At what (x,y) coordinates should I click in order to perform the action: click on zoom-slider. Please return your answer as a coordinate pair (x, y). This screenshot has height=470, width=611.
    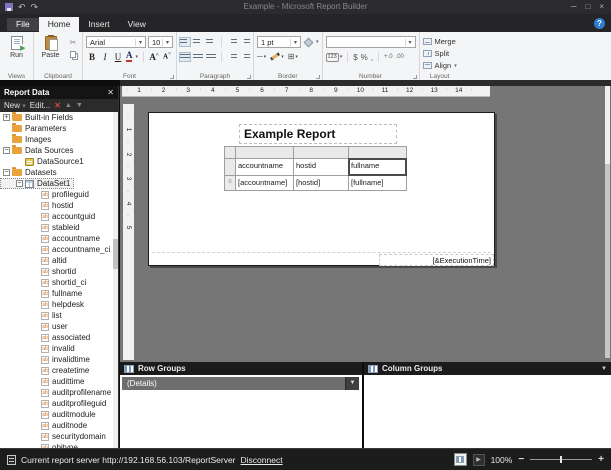
    Looking at the image, I should click on (561, 459).